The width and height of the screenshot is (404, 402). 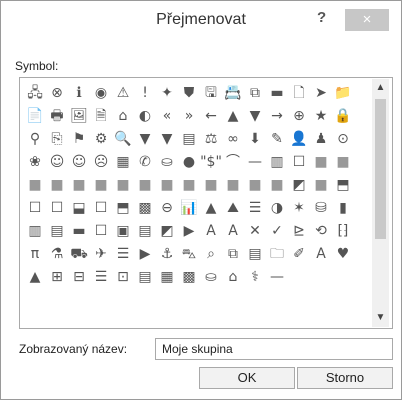 What do you see at coordinates (380, 88) in the screenshot?
I see `scroll-up-icon: ▲` at bounding box center [380, 88].